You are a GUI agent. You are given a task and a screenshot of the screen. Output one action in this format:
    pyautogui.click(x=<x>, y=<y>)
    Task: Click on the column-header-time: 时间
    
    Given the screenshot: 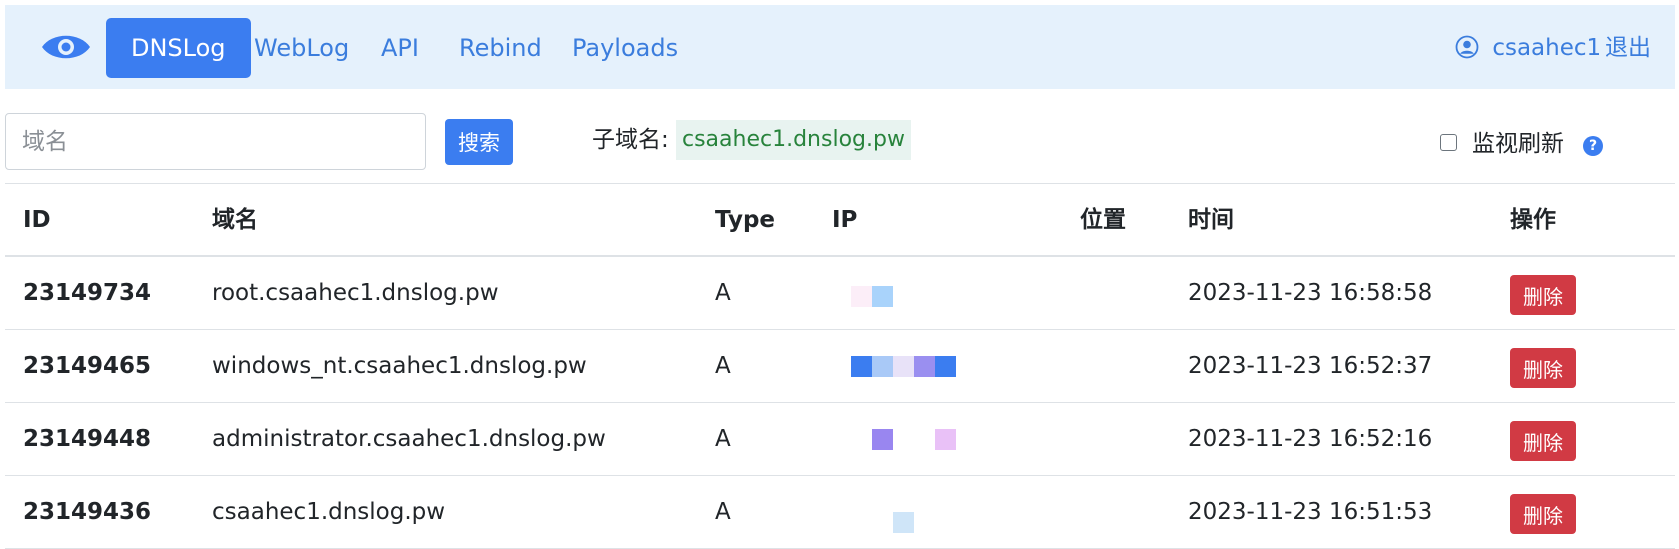 What is the action you would take?
    pyautogui.click(x=1211, y=220)
    